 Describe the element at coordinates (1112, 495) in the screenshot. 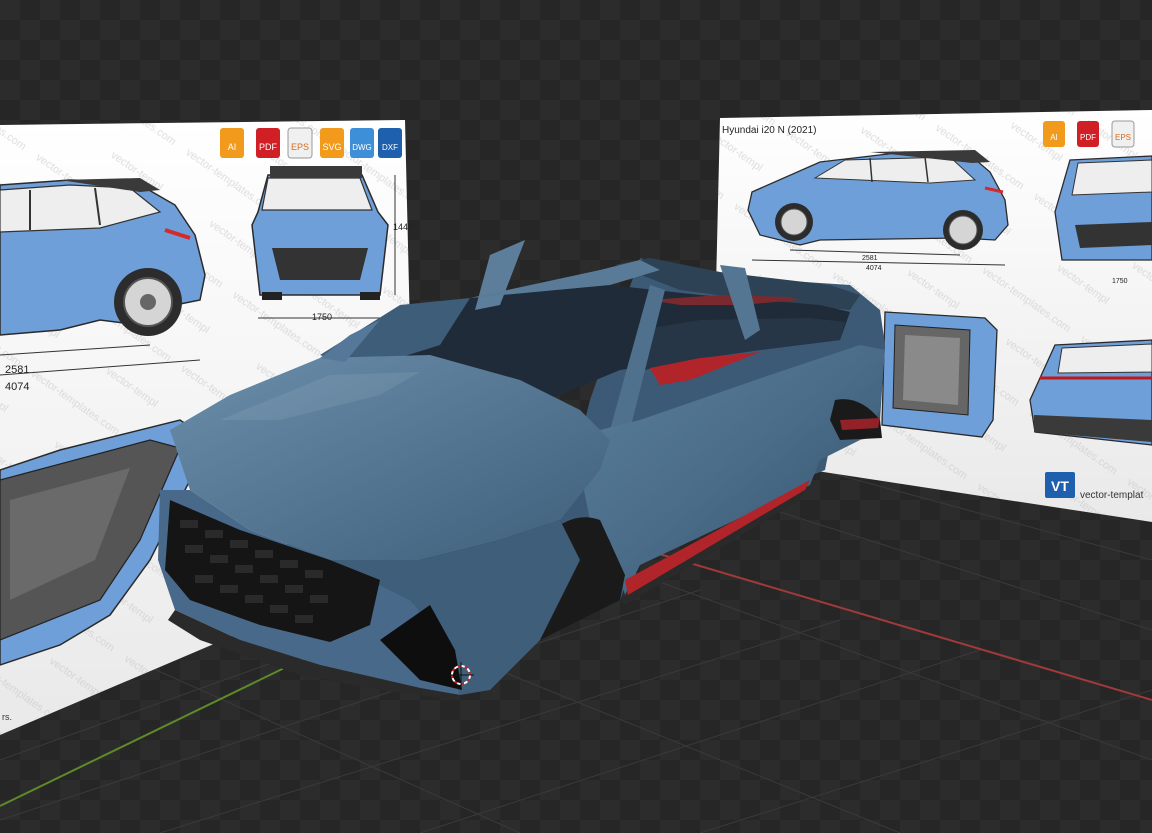

I see `vector-templates-brand-text: vector-templat` at that location.